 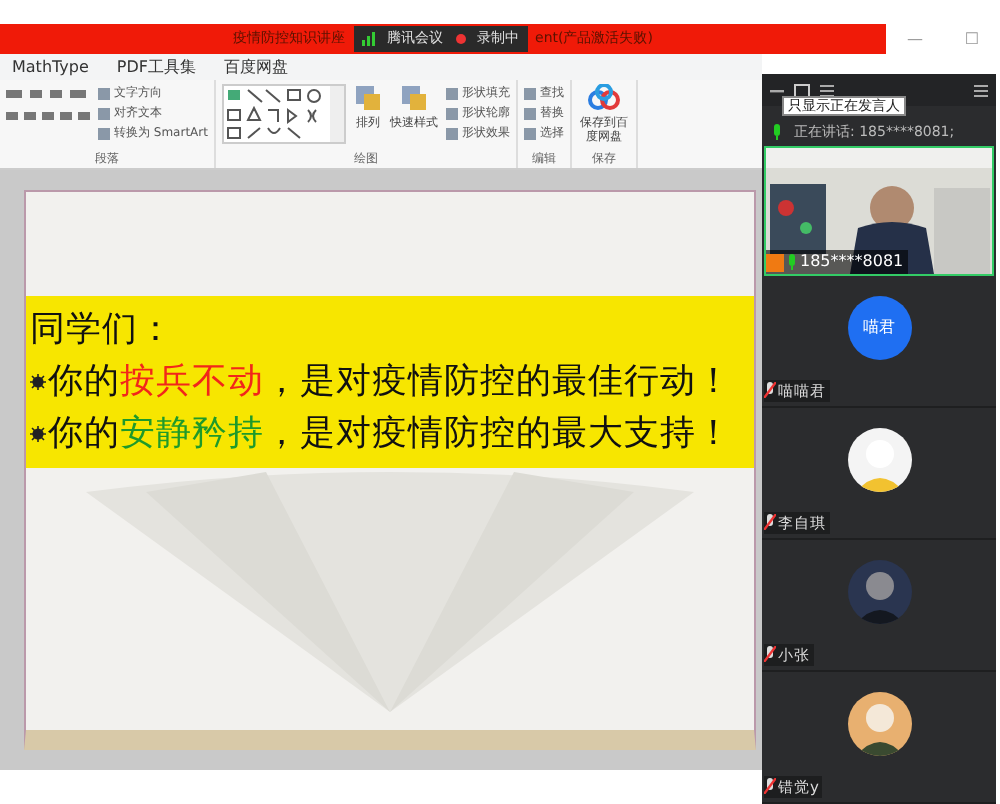 What do you see at coordinates (777, 132) in the screenshot?
I see `microphone-icon` at bounding box center [777, 132].